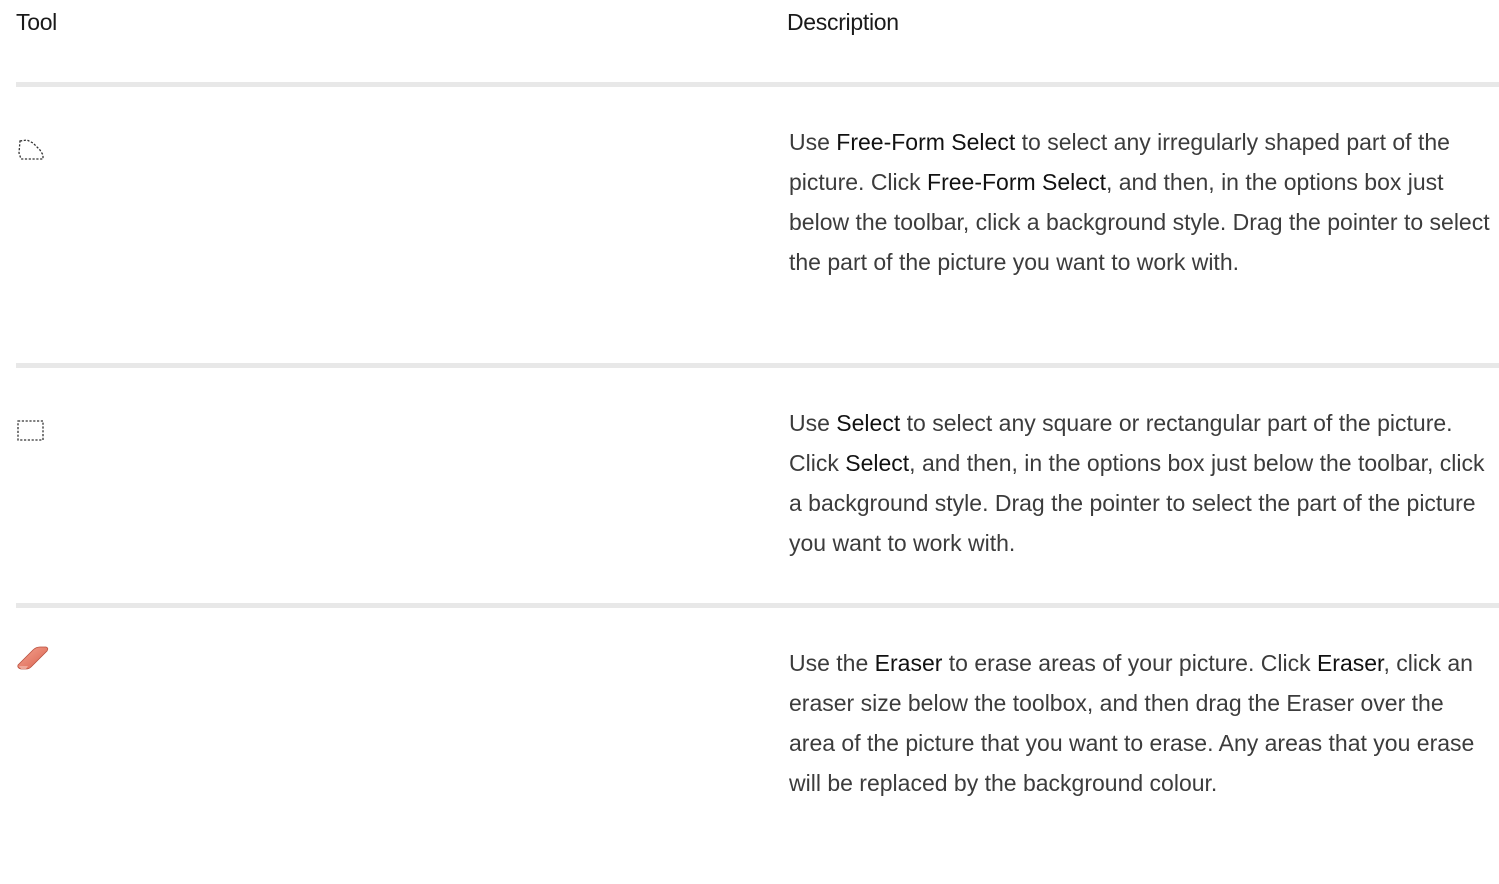 Image resolution: width=1499 pixels, height=884 pixels. I want to click on select-icon, so click(32, 433).